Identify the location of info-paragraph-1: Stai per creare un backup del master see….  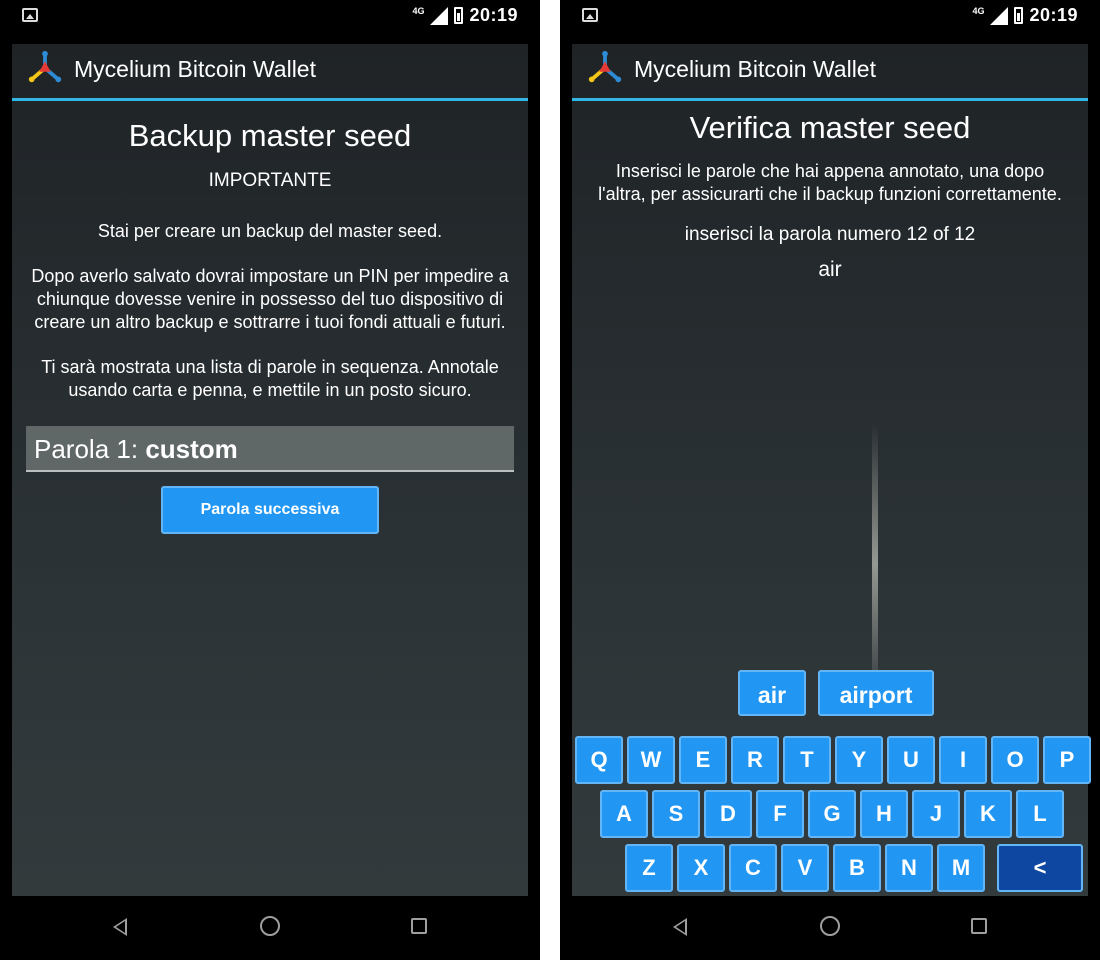
(270, 231).